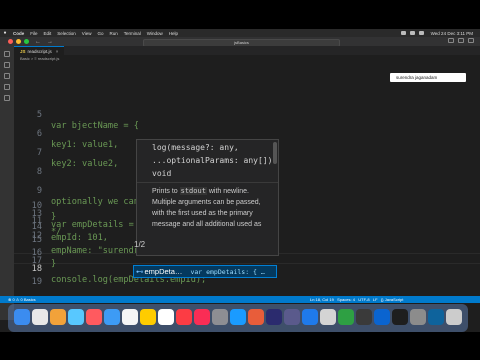 Image resolution: width=480 pixels, height=360 pixels. I want to click on code-line: 5 var bjectName = {, so click(247, 115).